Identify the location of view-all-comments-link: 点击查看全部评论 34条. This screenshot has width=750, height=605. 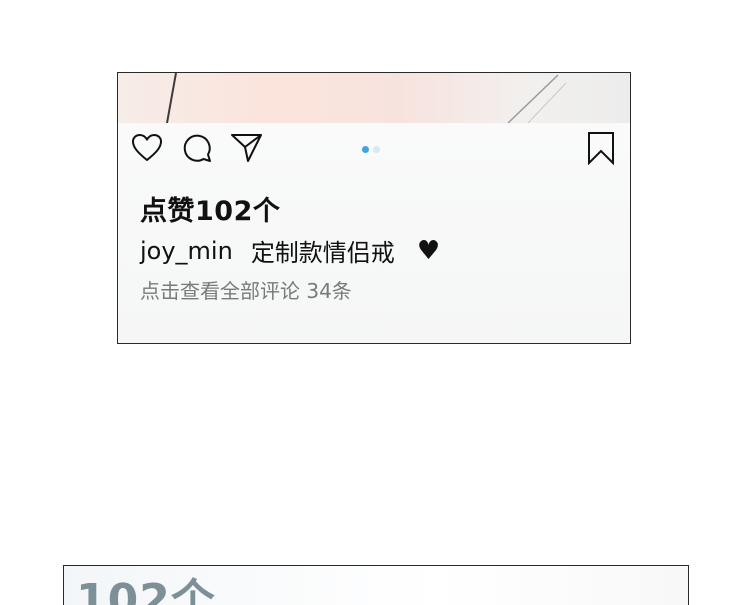
(246, 289).